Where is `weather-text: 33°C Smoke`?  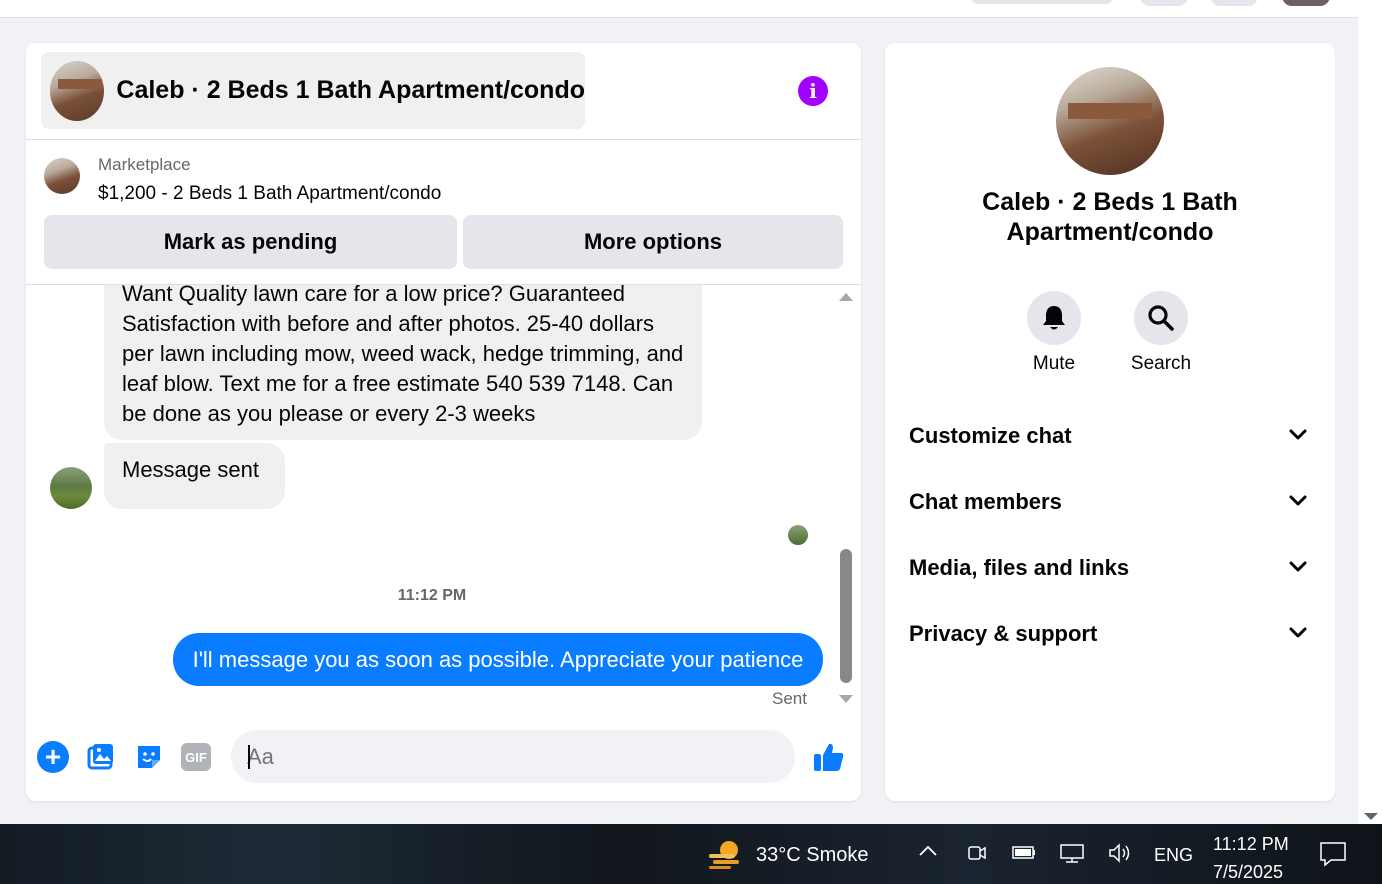 weather-text: 33°C Smoke is located at coordinates (812, 855).